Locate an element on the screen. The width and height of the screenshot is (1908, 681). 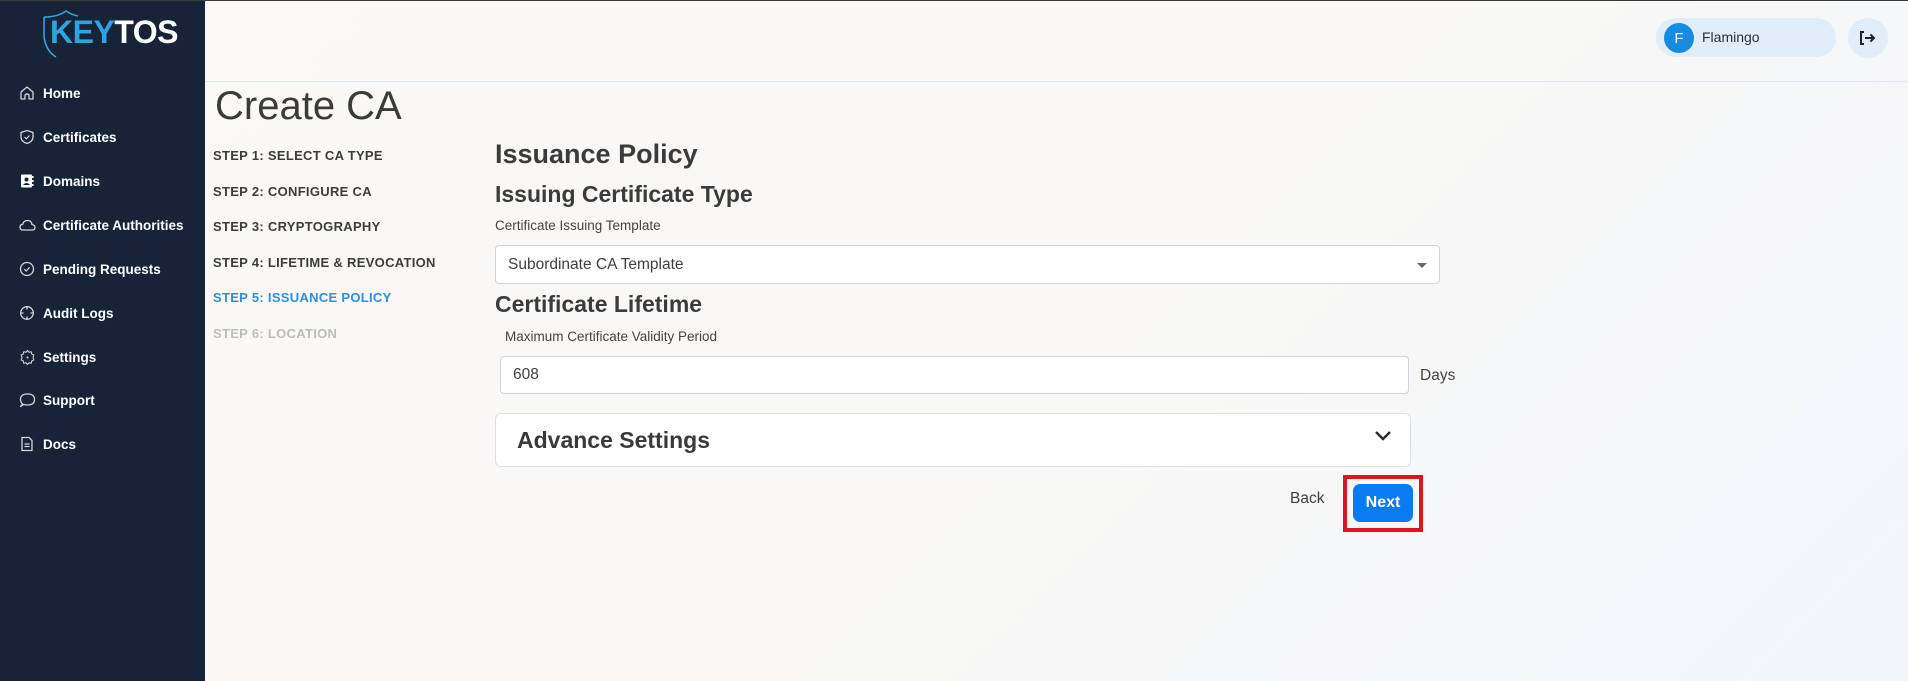
user-name: Flamingo is located at coordinates (1731, 37).